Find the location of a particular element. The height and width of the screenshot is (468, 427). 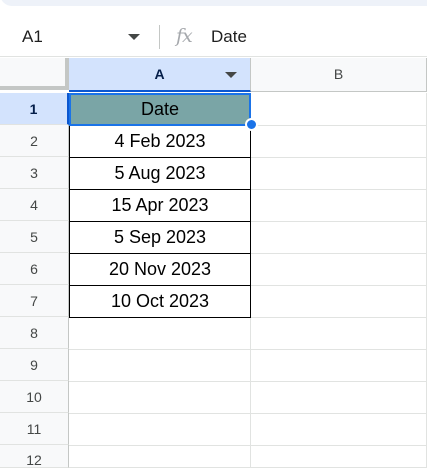

cell-a12 is located at coordinates (160, 457).